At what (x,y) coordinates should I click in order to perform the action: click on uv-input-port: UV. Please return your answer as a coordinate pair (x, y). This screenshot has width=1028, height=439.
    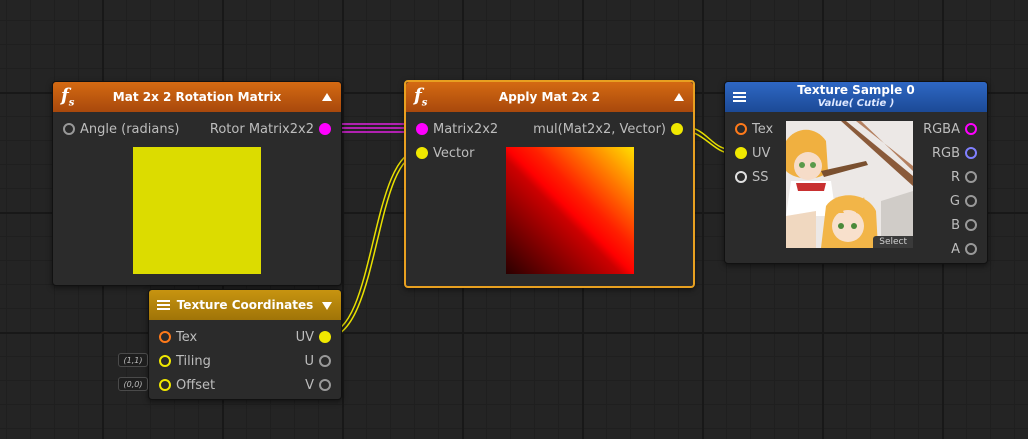
    Looking at the image, I should click on (752, 153).